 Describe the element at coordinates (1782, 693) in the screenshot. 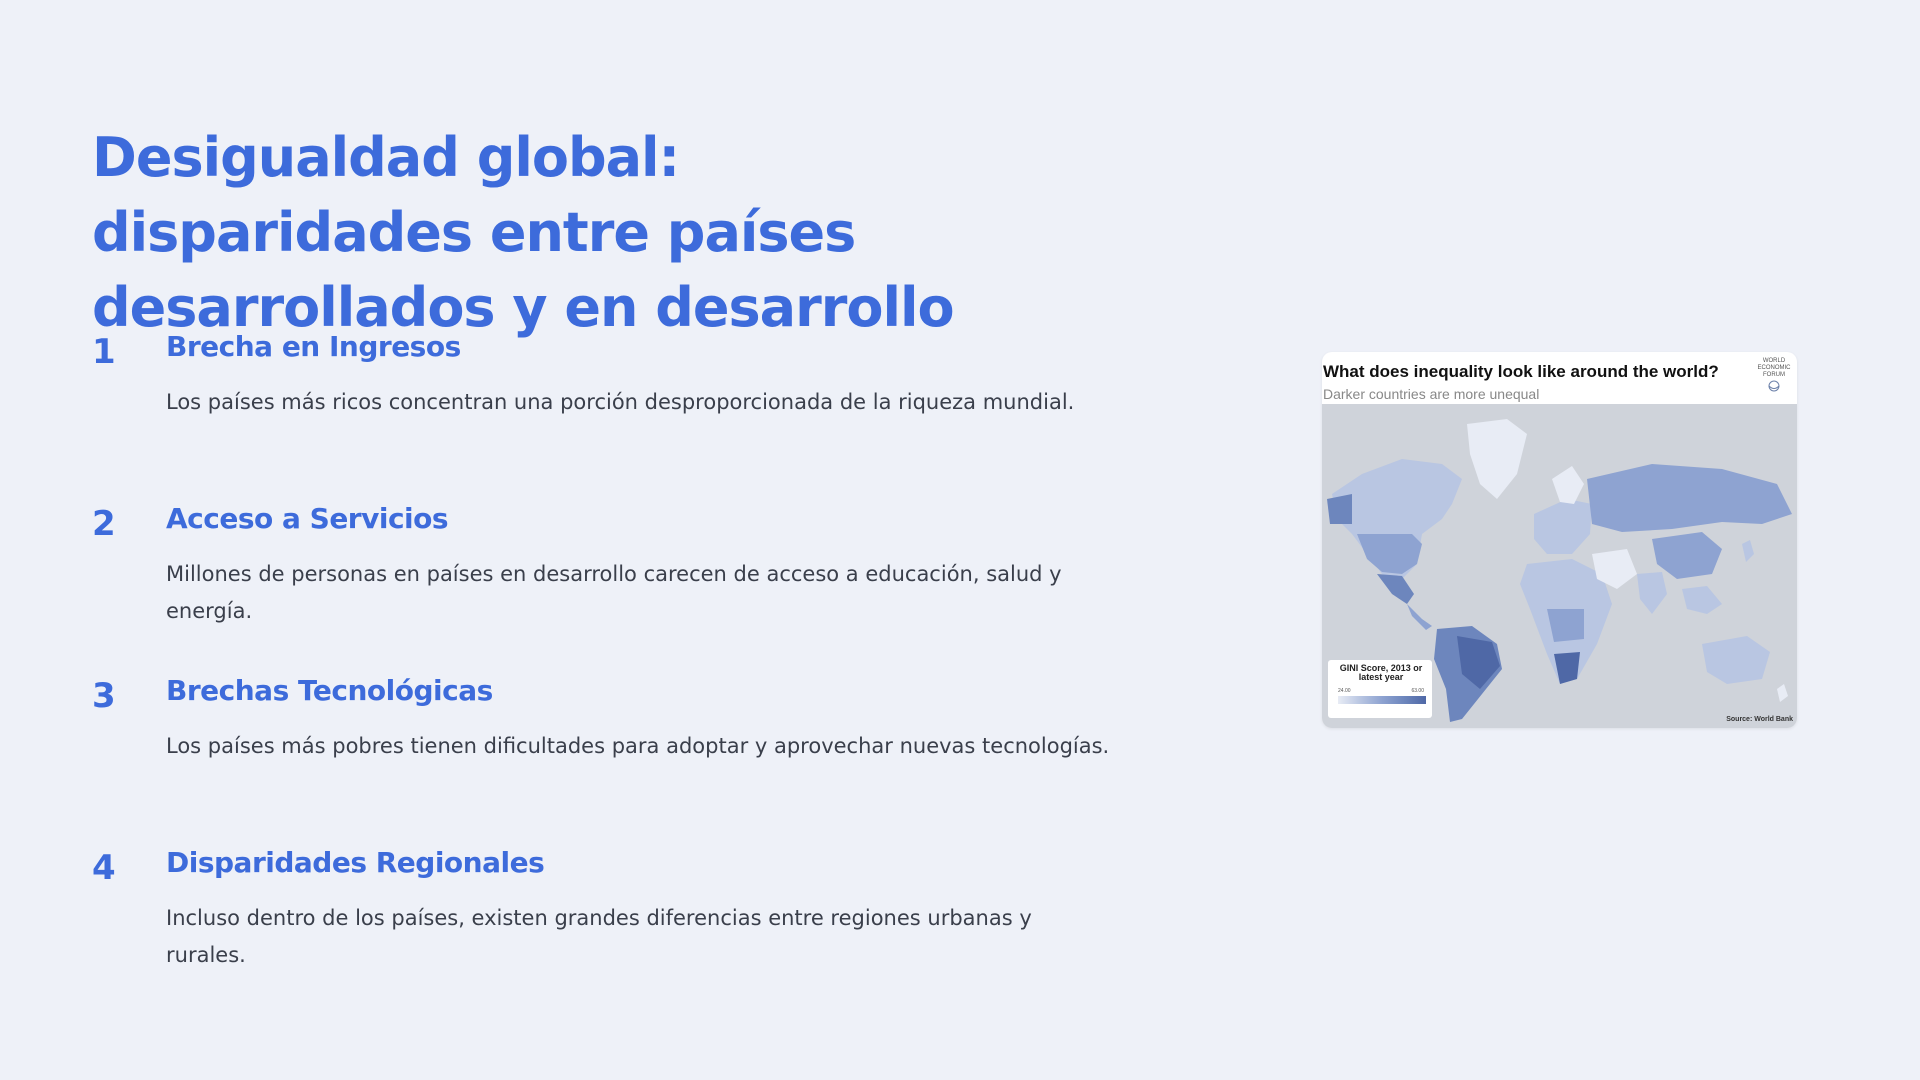

I see `new-zealand` at that location.